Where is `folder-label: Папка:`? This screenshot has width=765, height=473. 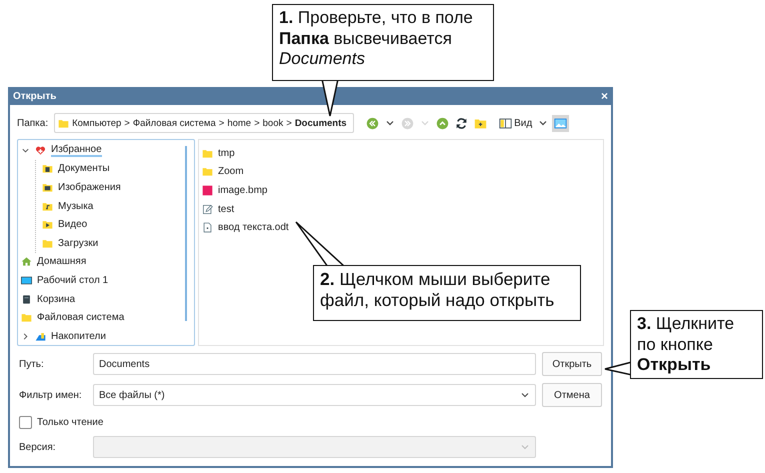 folder-label: Папка: is located at coordinates (32, 123).